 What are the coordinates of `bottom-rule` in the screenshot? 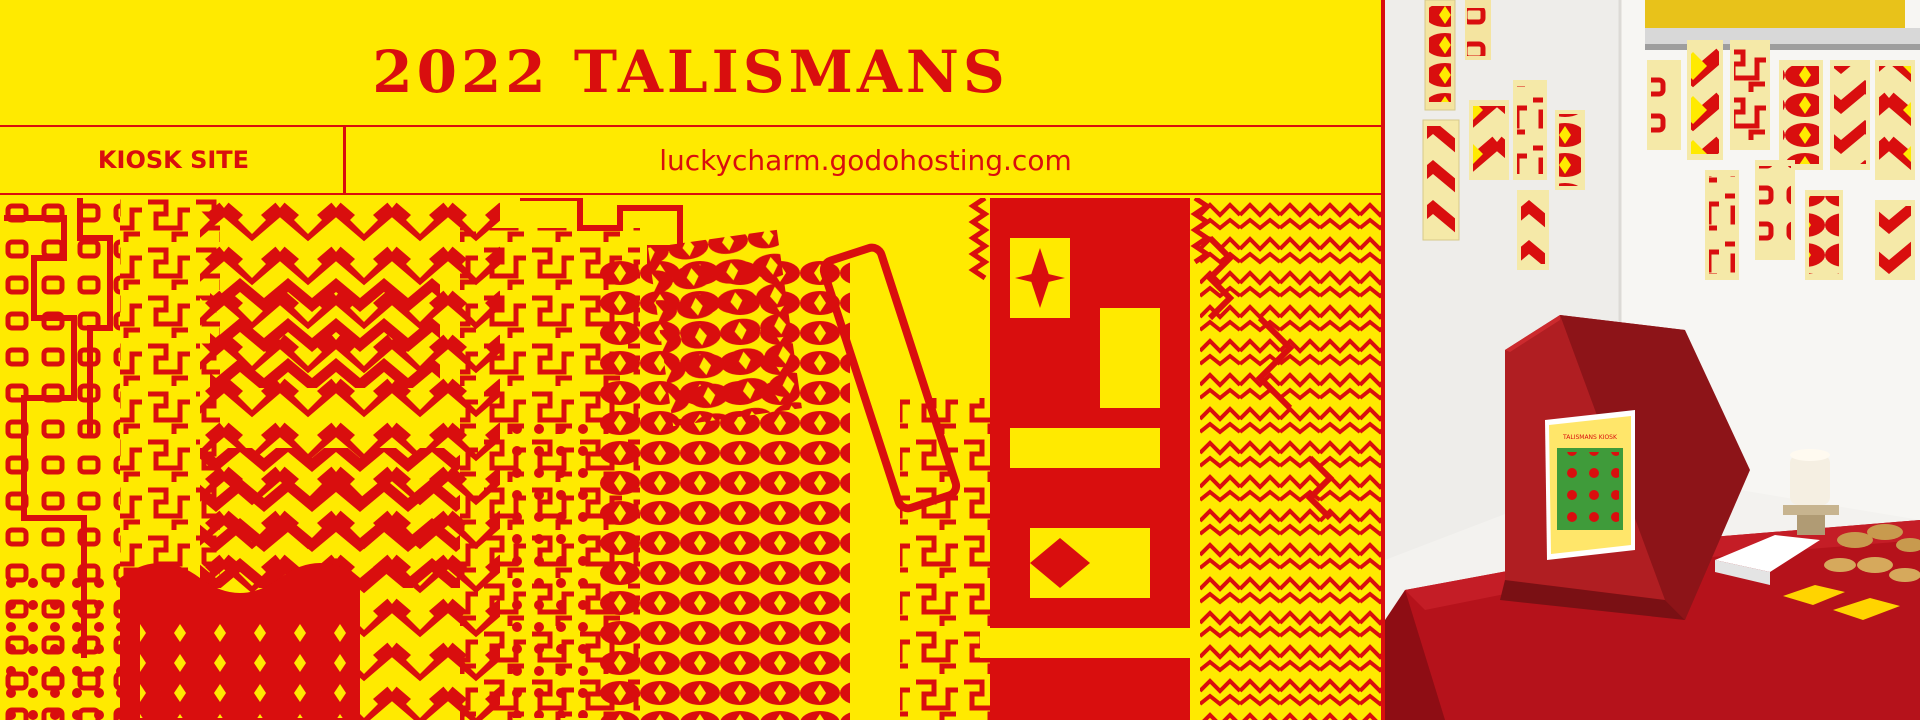 It's located at (690, 194).